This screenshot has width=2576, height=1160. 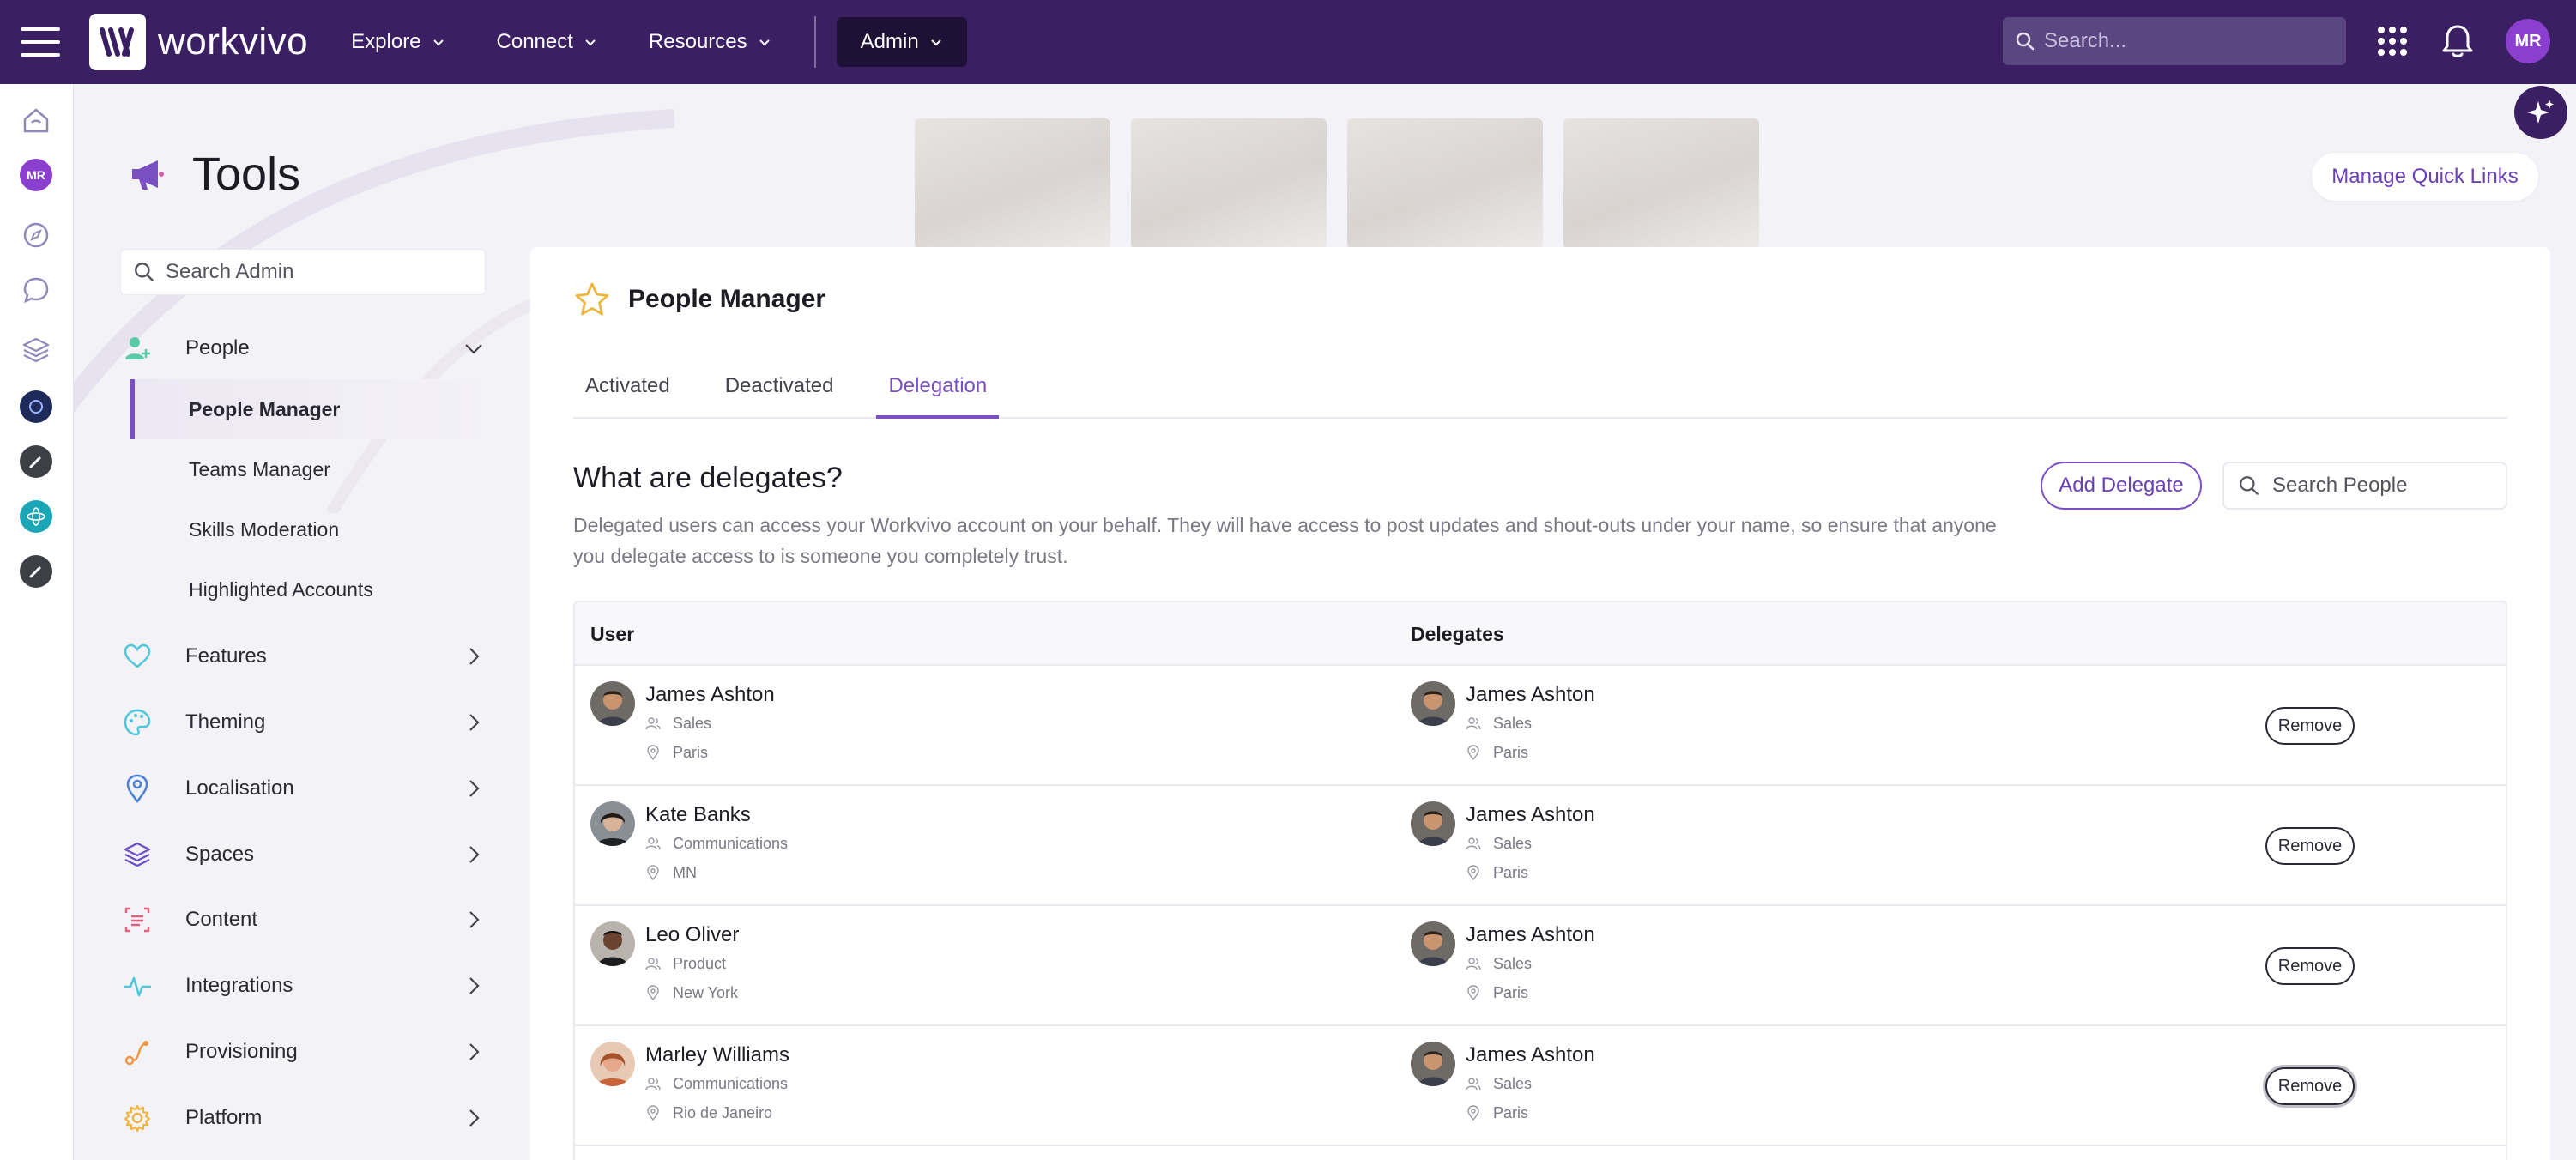 I want to click on user-avatar: MR, so click(x=2528, y=41).